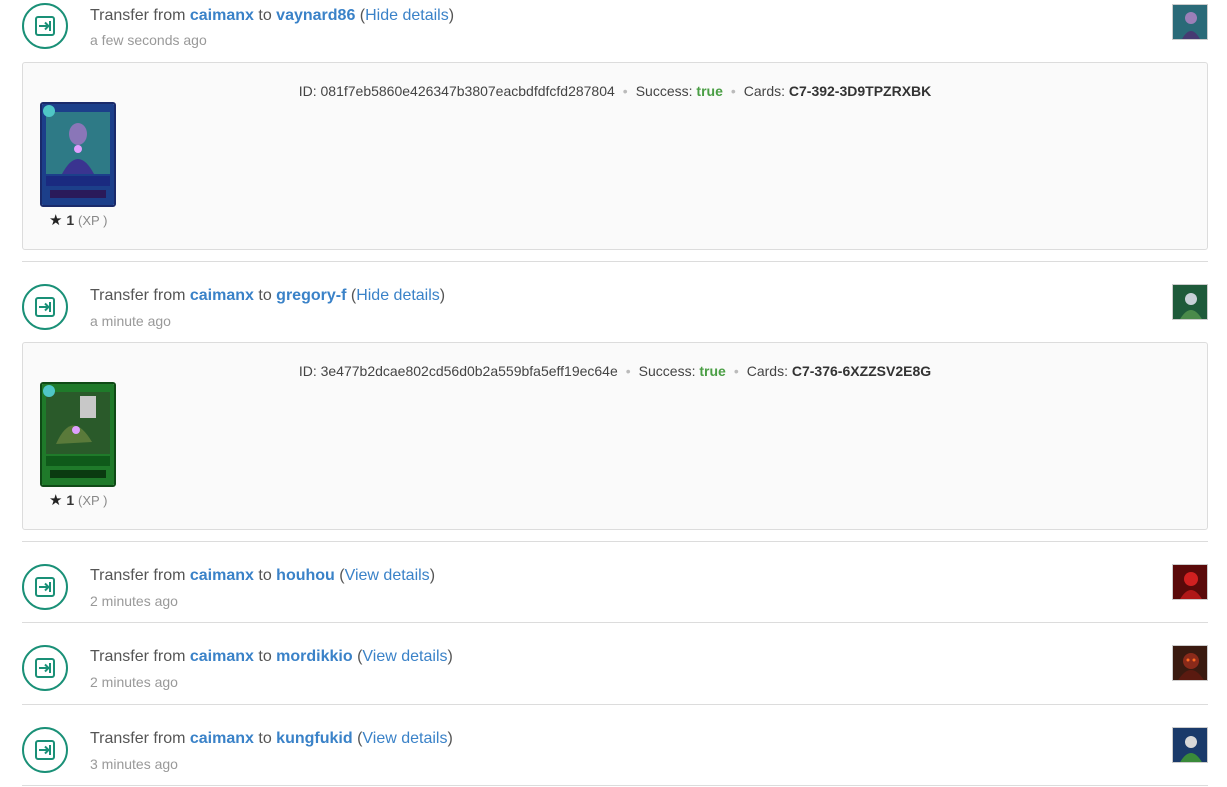 Image resolution: width=1227 pixels, height=787 pixels. What do you see at coordinates (314, 738) in the screenshot?
I see `to-user-link: kungfukid` at bounding box center [314, 738].